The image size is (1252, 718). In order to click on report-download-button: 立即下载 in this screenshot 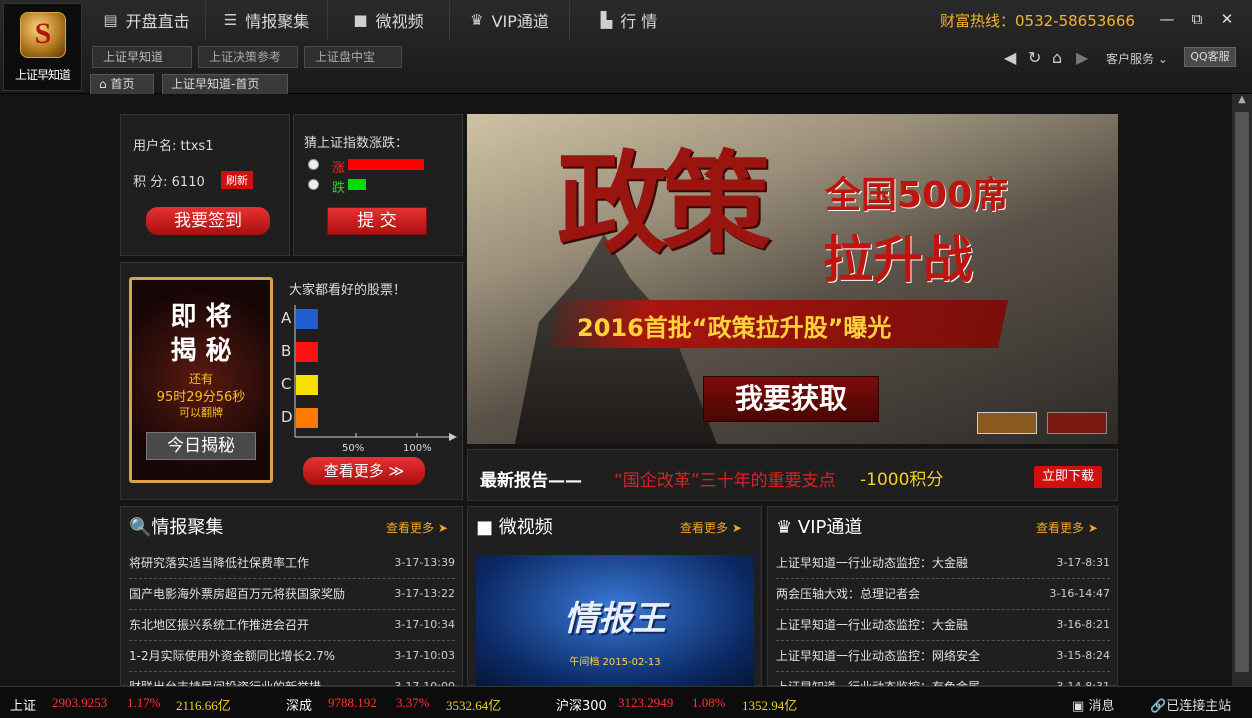, I will do `click(1068, 477)`.